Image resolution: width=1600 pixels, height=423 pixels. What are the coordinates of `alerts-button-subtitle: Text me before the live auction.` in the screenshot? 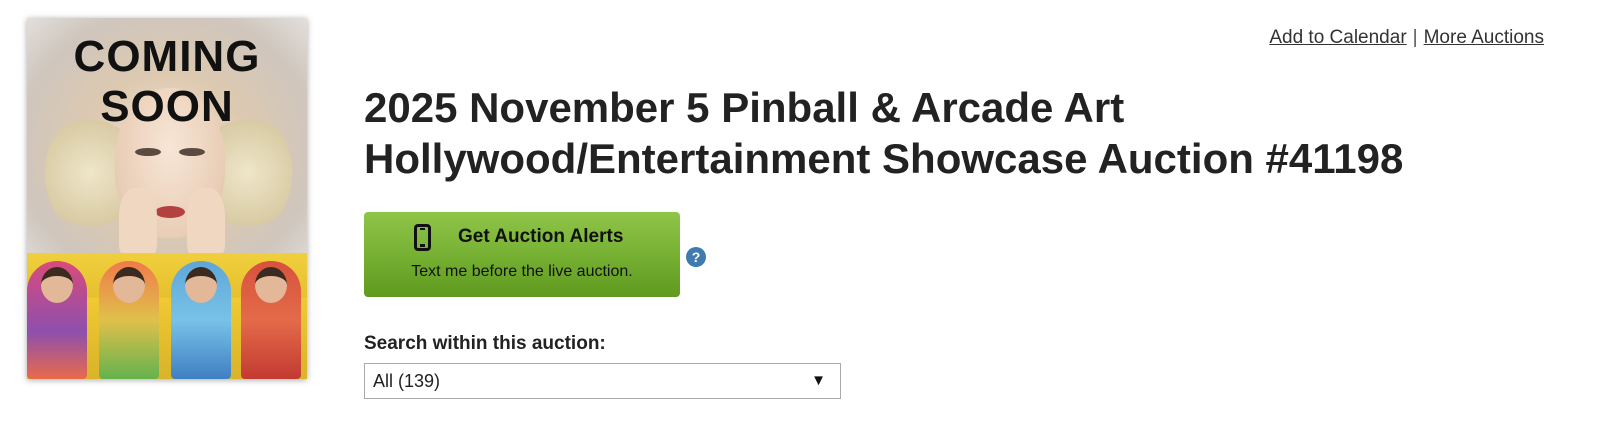 It's located at (522, 271).